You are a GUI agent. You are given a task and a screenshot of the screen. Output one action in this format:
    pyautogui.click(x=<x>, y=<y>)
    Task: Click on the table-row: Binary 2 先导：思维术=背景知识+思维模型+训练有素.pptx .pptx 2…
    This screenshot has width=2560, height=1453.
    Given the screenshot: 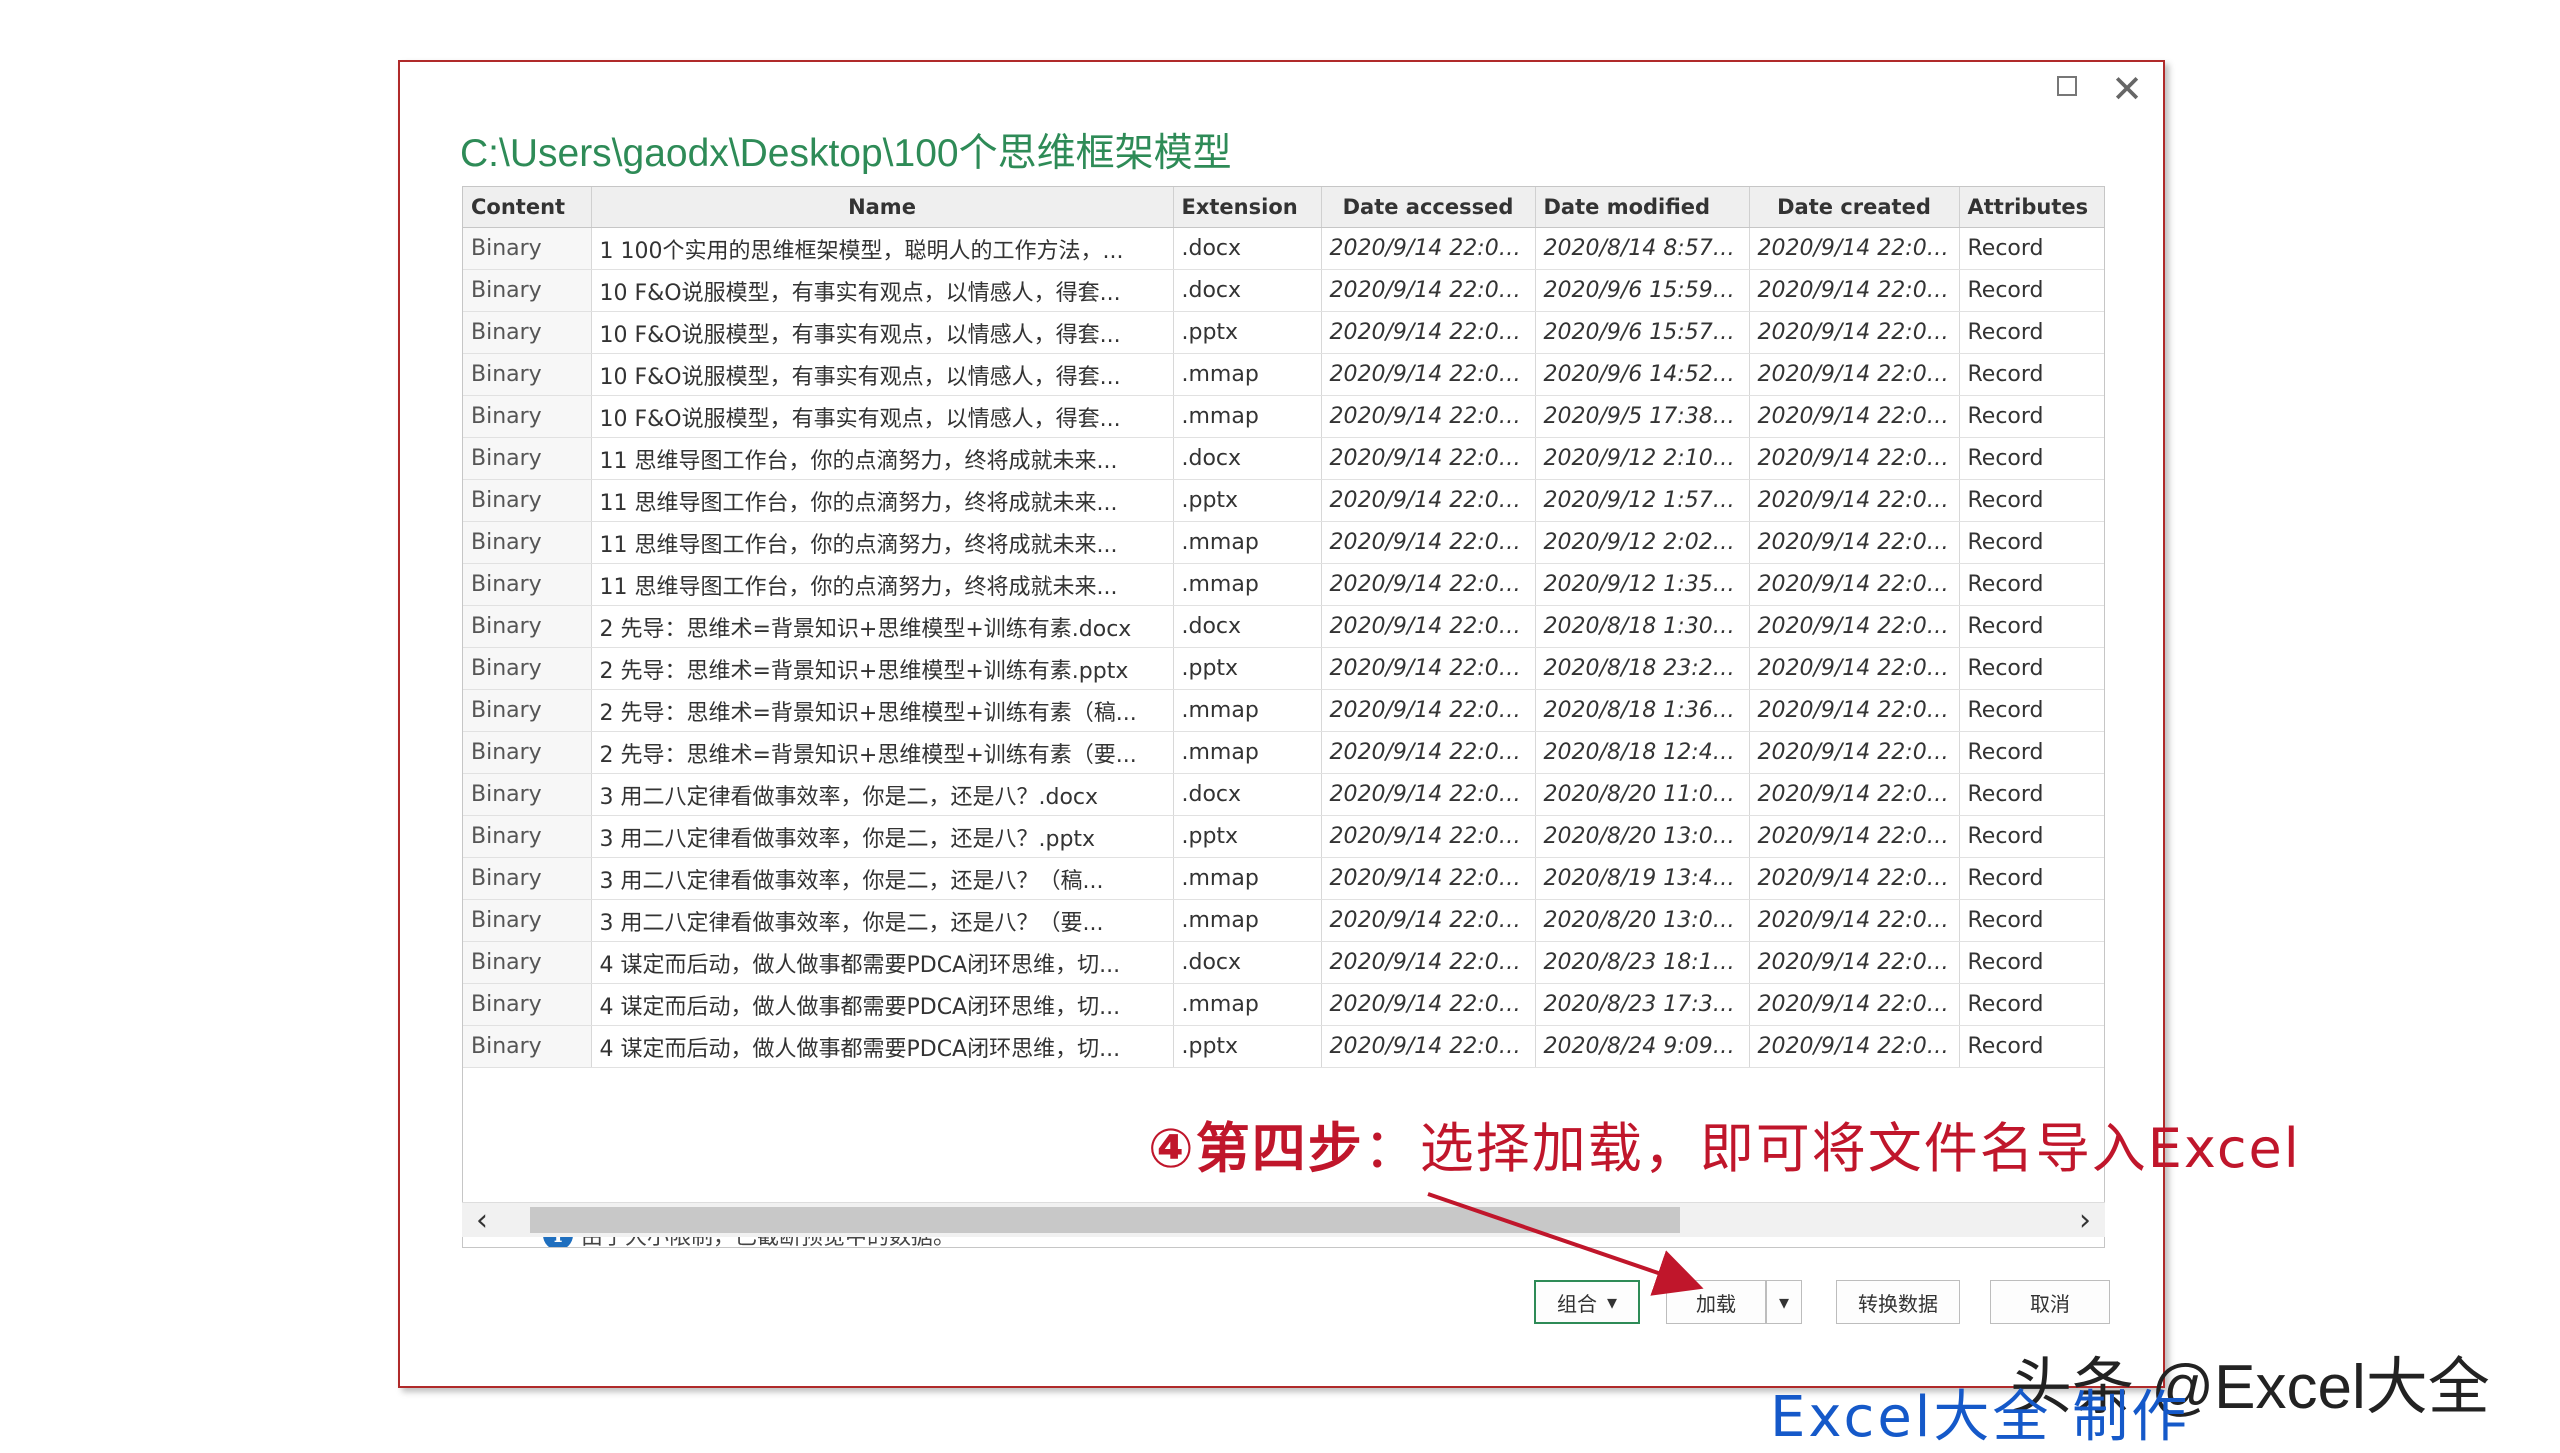 What is the action you would take?
    pyautogui.click(x=1283, y=668)
    